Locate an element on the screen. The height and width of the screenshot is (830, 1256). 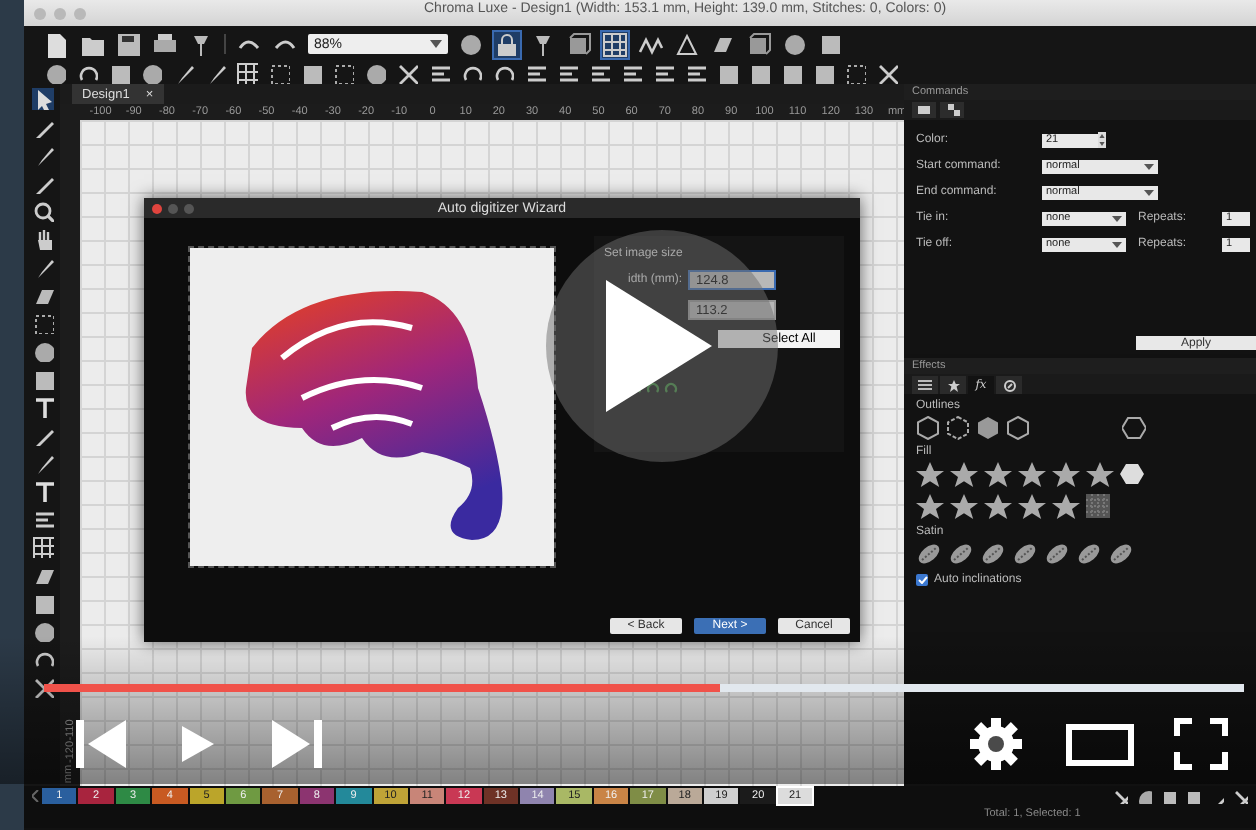
hexagon-icon is located at coordinates (1132, 474).